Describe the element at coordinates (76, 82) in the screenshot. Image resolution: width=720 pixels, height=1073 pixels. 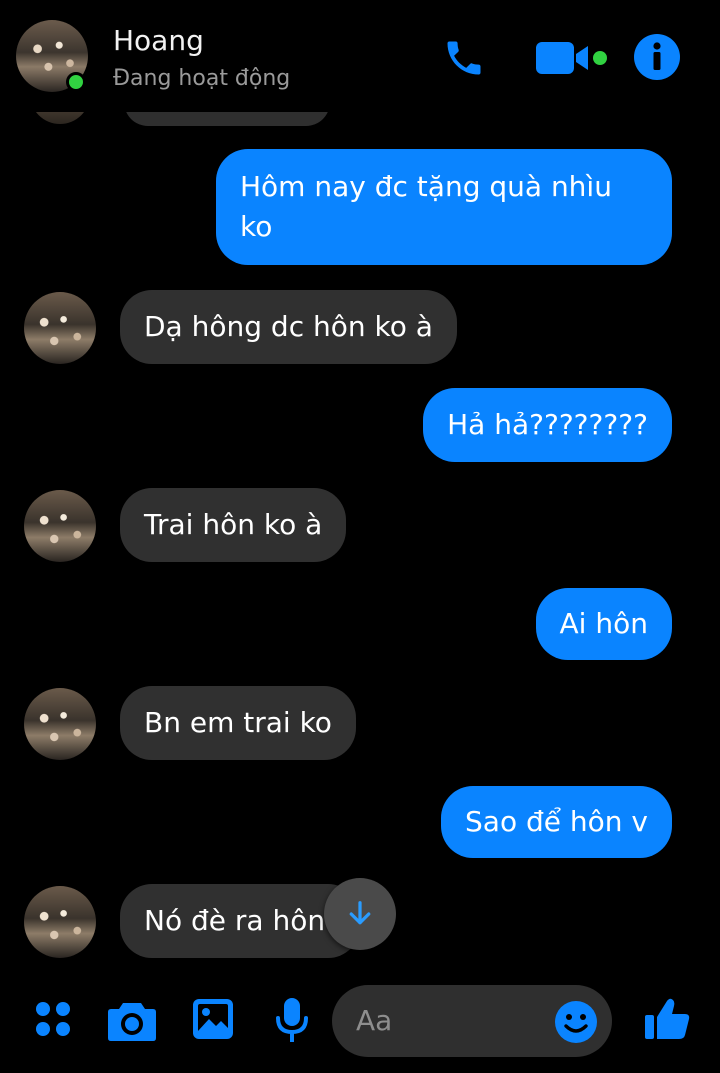
I see `online-indicator` at that location.